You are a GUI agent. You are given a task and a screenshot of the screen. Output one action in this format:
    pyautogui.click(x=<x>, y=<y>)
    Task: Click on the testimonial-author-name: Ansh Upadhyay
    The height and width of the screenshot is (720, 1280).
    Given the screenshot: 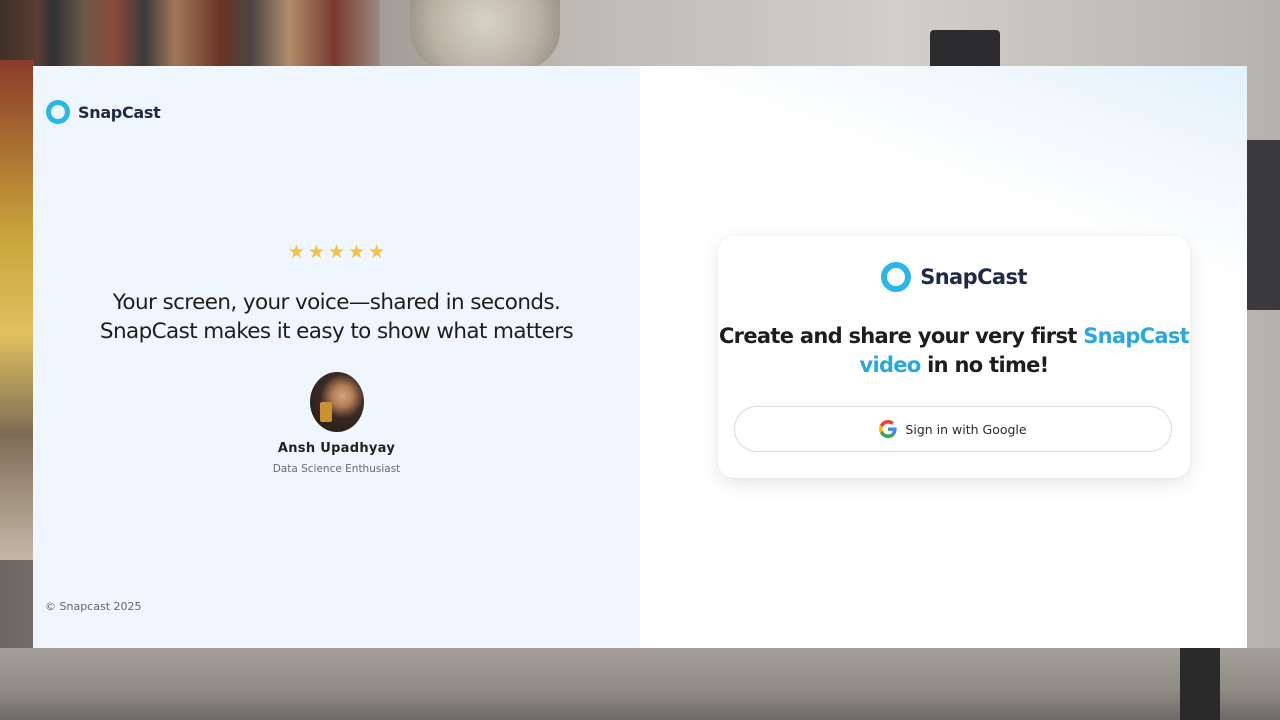 What is the action you would take?
    pyautogui.click(x=336, y=448)
    